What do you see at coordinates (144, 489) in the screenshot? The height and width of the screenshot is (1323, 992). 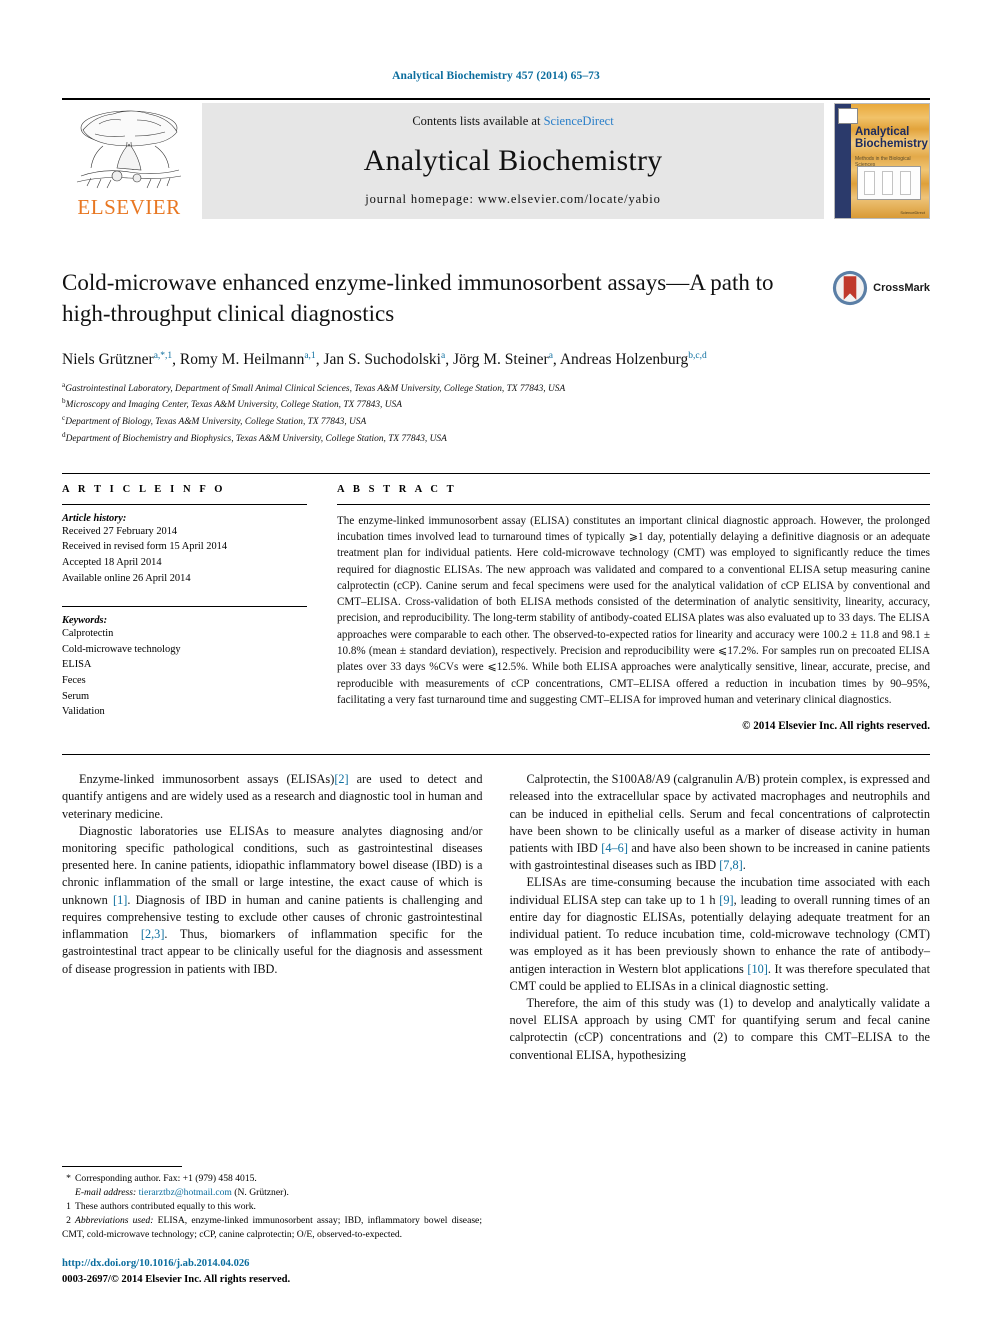 I see `article-info-heading: A R T I C L E I N F O` at bounding box center [144, 489].